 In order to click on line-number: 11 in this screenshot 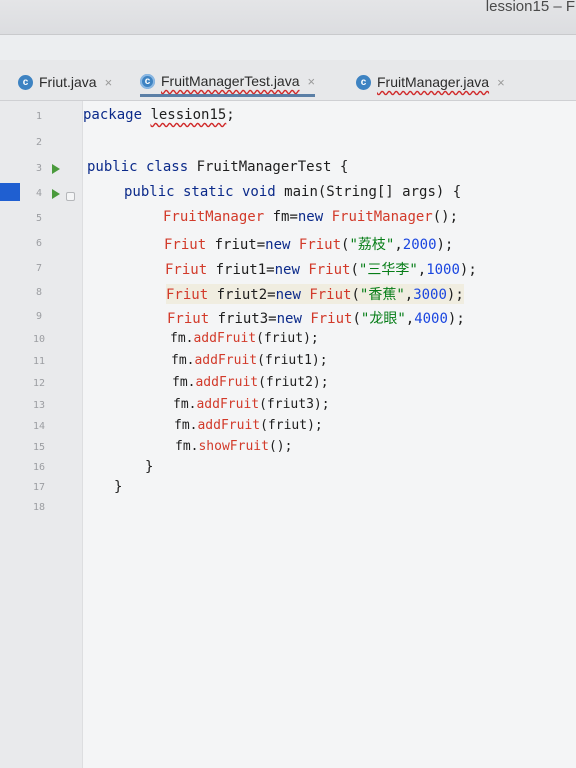, I will do `click(39, 361)`.